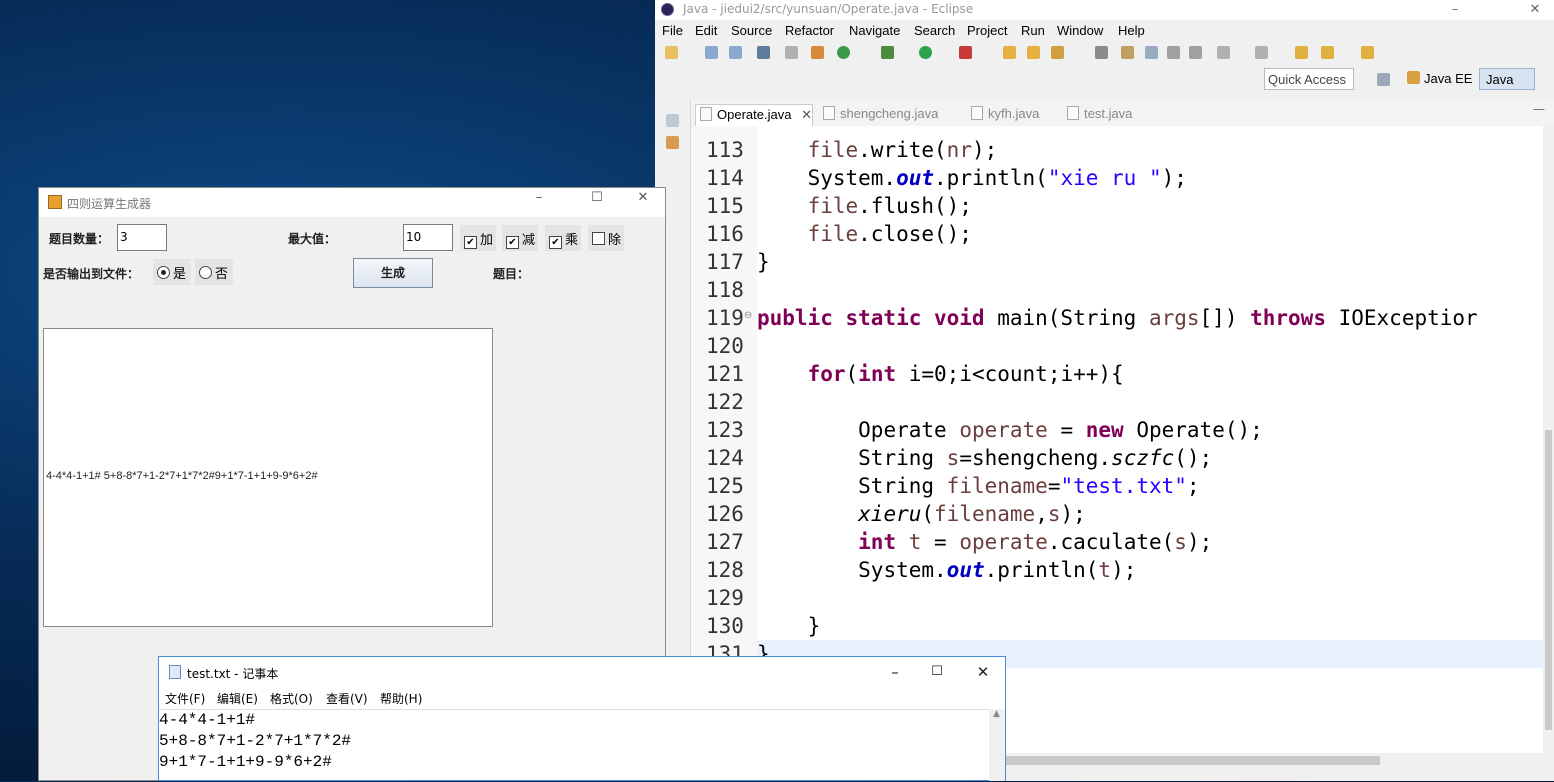  I want to click on save-icon, so click(711, 52).